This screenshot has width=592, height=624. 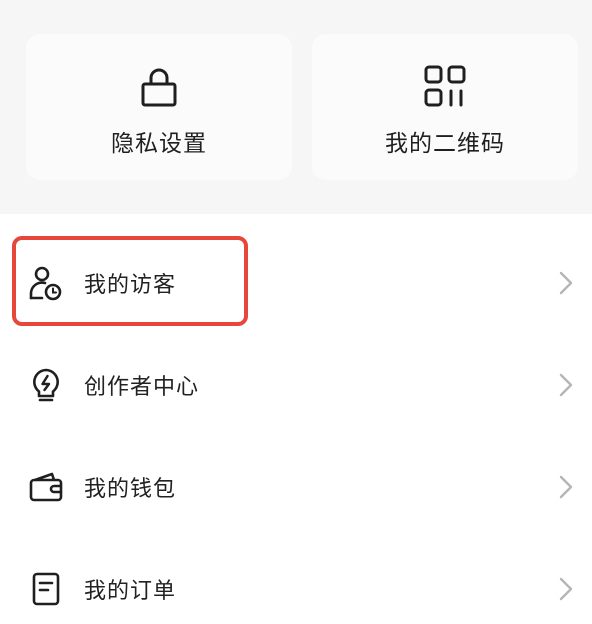 I want to click on menu-item-label: 我的订单, so click(x=130, y=591).